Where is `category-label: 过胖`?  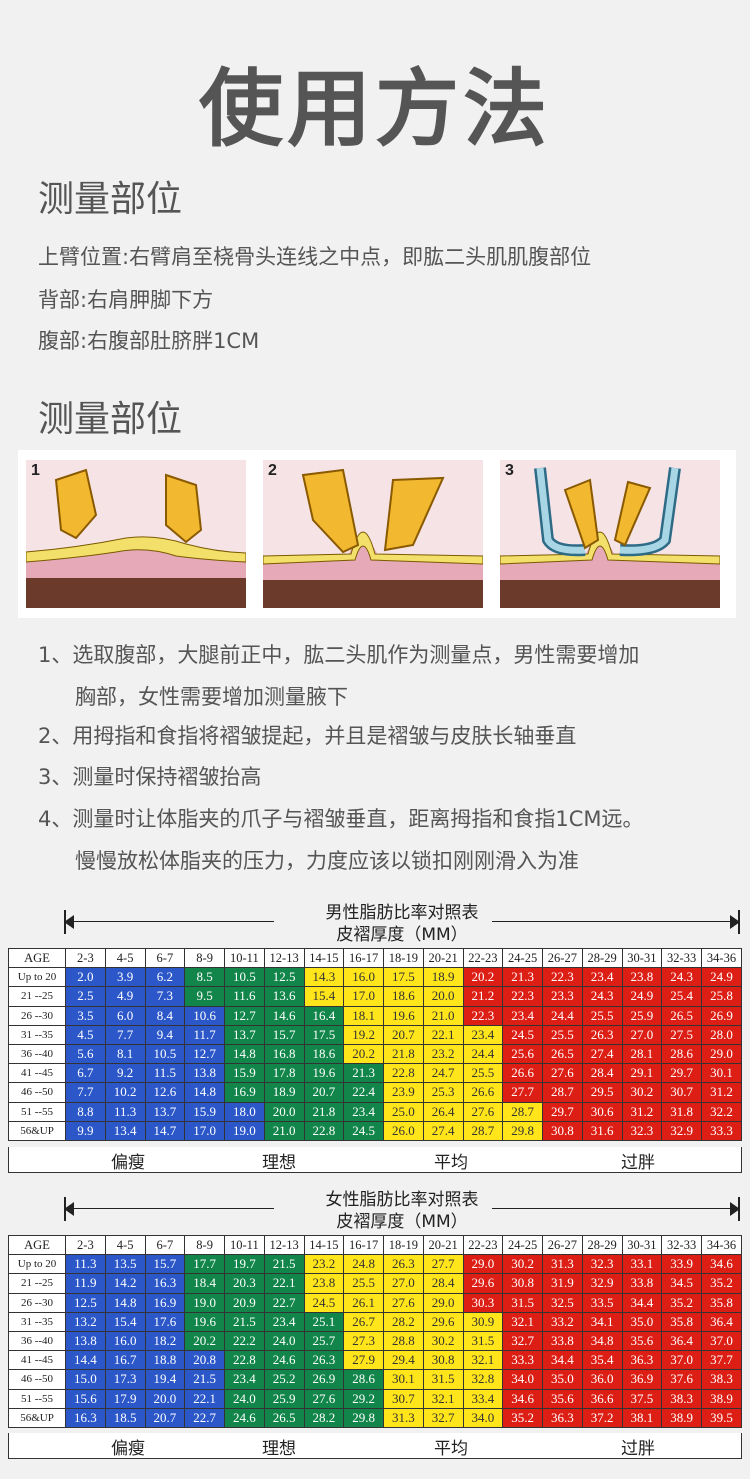
category-label: 过胖 is located at coordinates (638, 1449).